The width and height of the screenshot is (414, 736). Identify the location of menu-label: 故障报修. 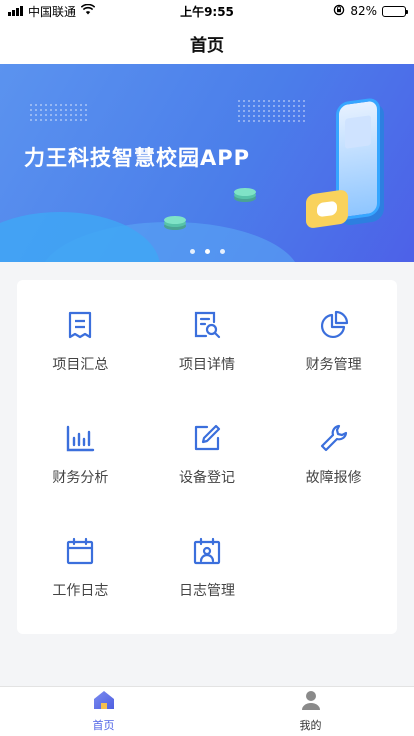
(333, 478).